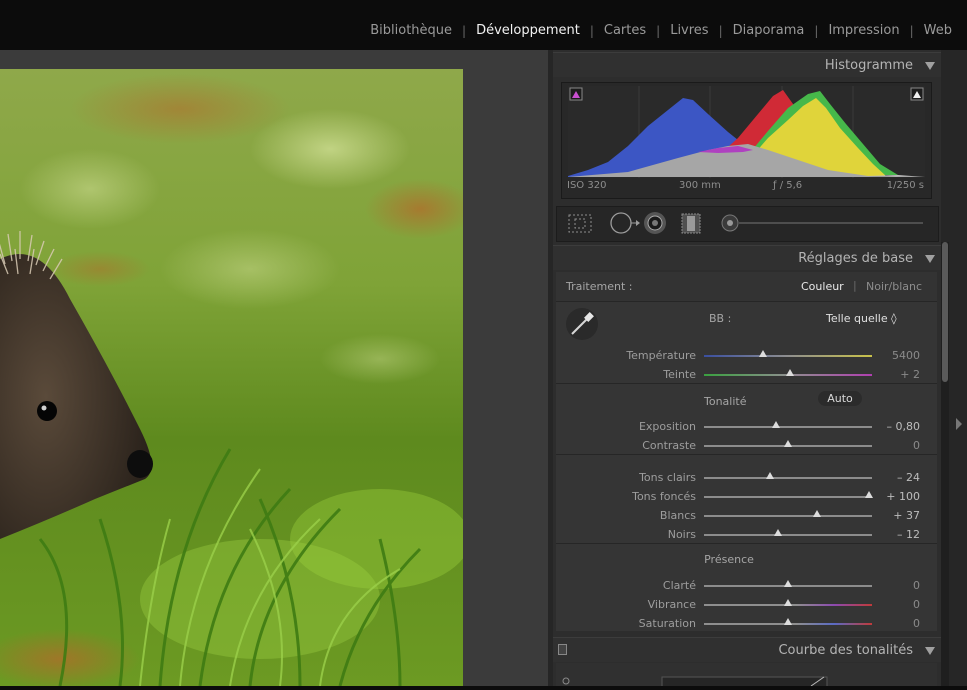  I want to click on blacks-value: – 12, so click(895, 534).